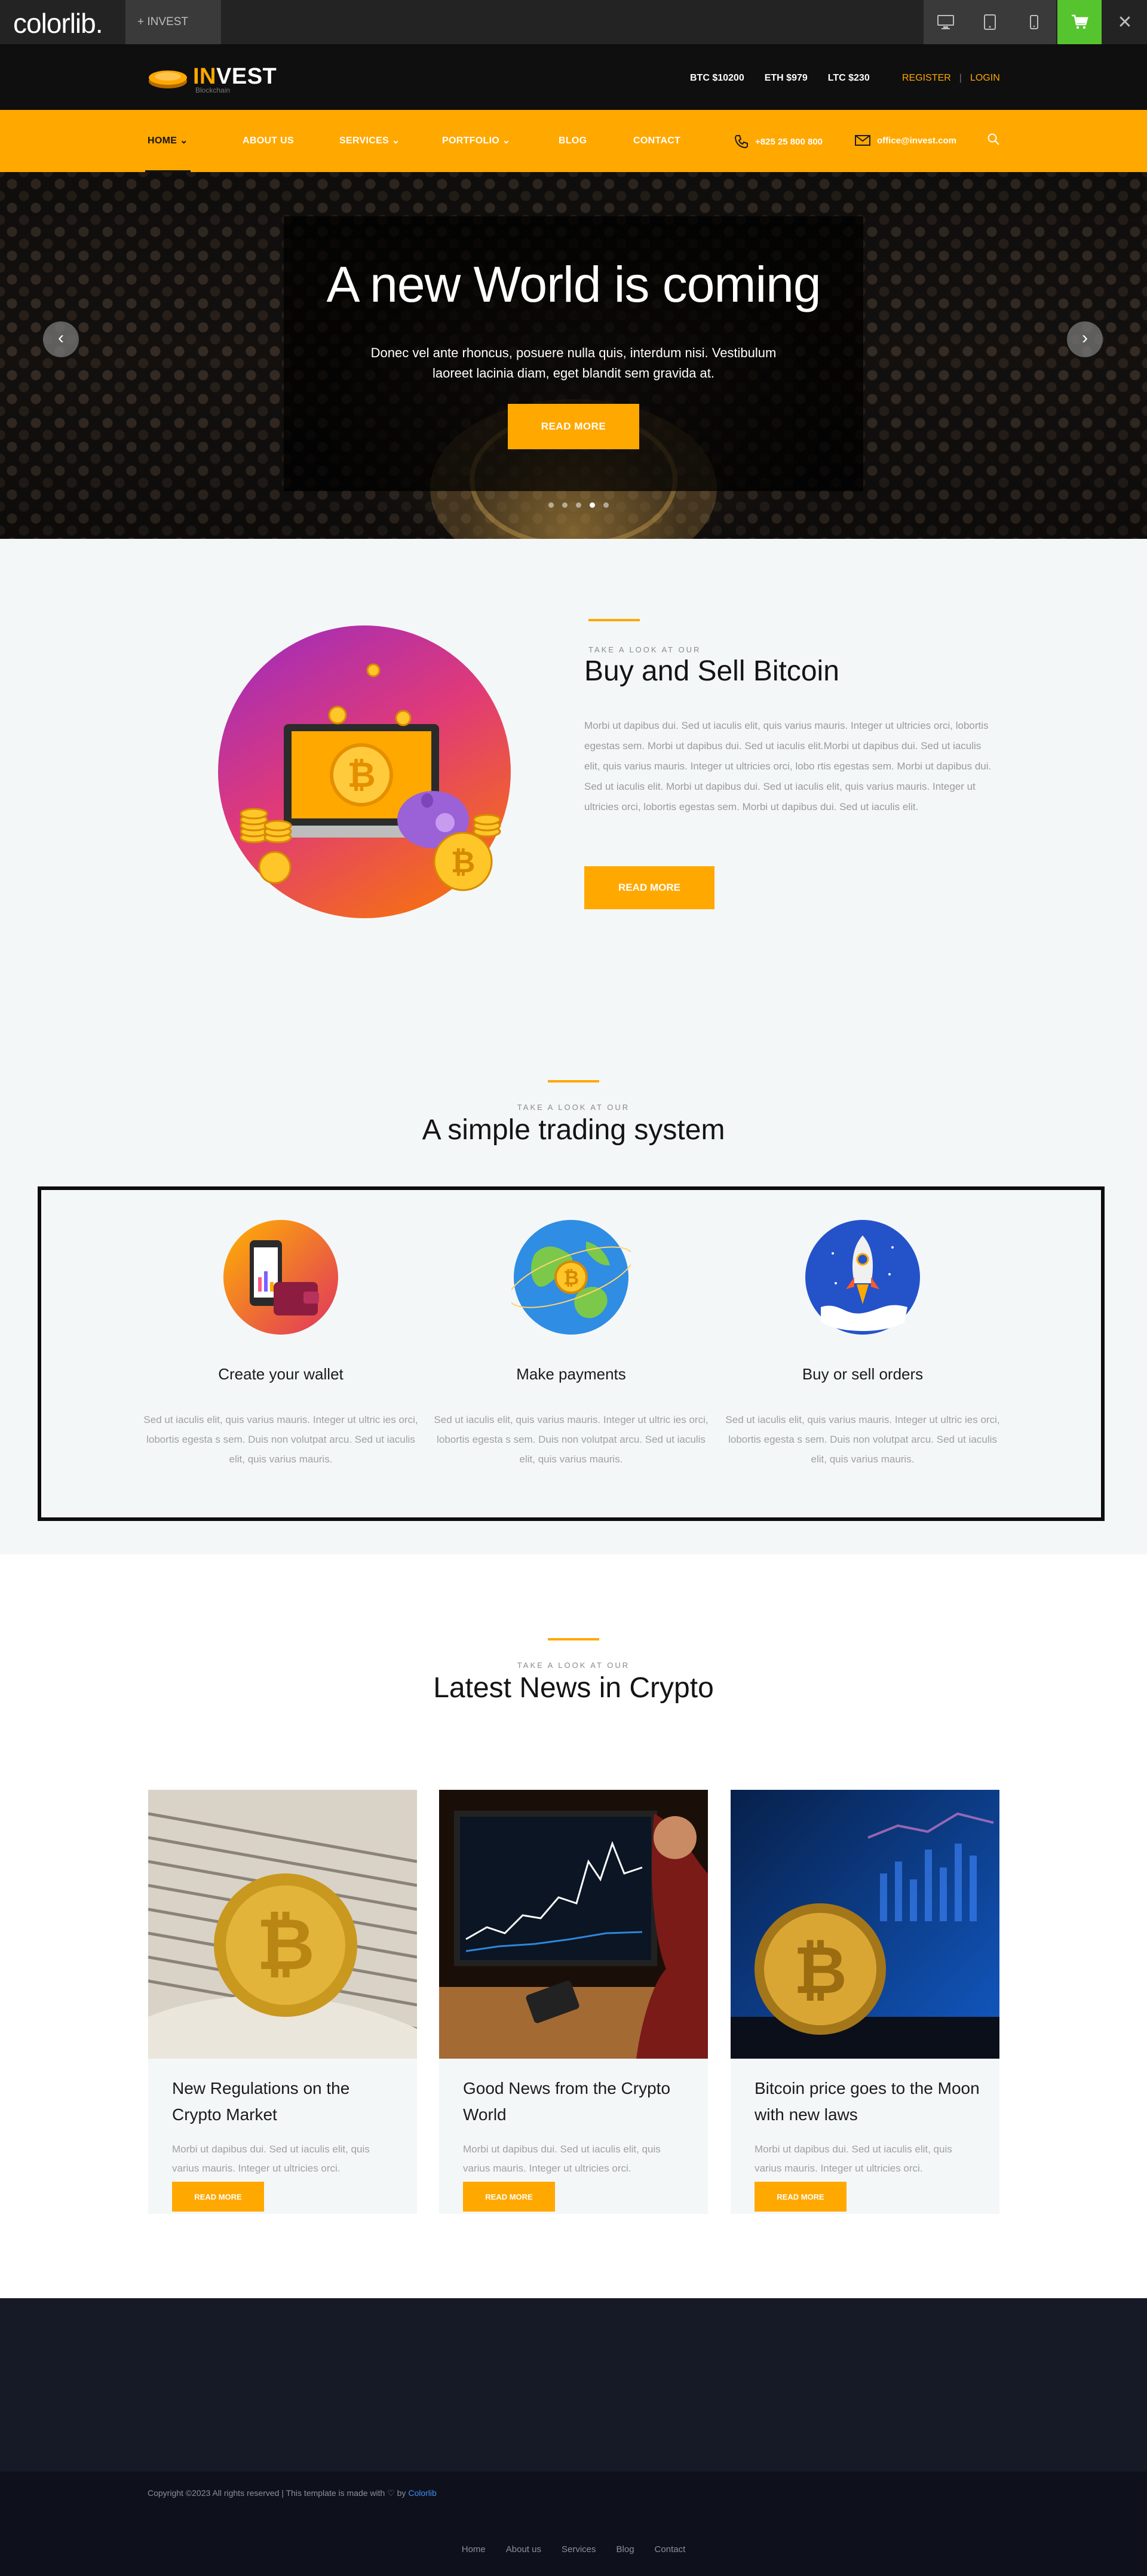 The height and width of the screenshot is (2576, 1147). I want to click on news-image-trading-screen, so click(573, 1925).